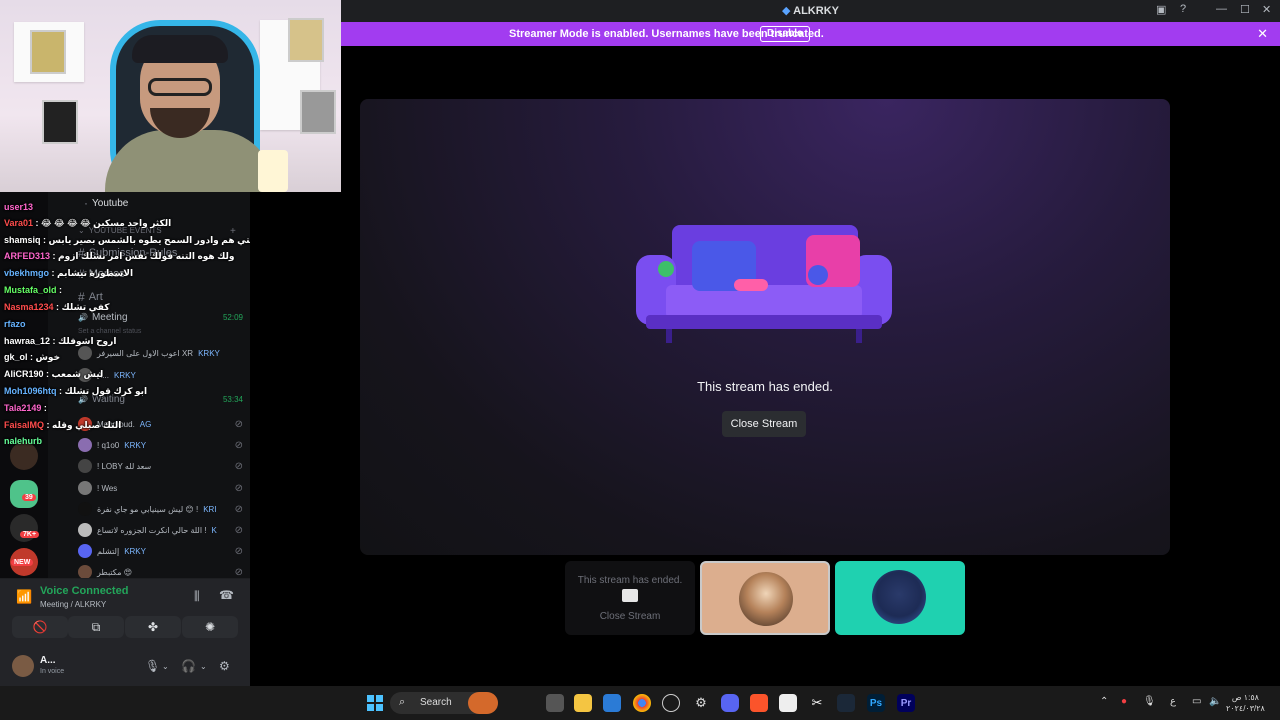 The width and height of the screenshot is (1280, 720). What do you see at coordinates (1104, 701) in the screenshot?
I see `tray-overflow-icon: ⌃` at bounding box center [1104, 701].